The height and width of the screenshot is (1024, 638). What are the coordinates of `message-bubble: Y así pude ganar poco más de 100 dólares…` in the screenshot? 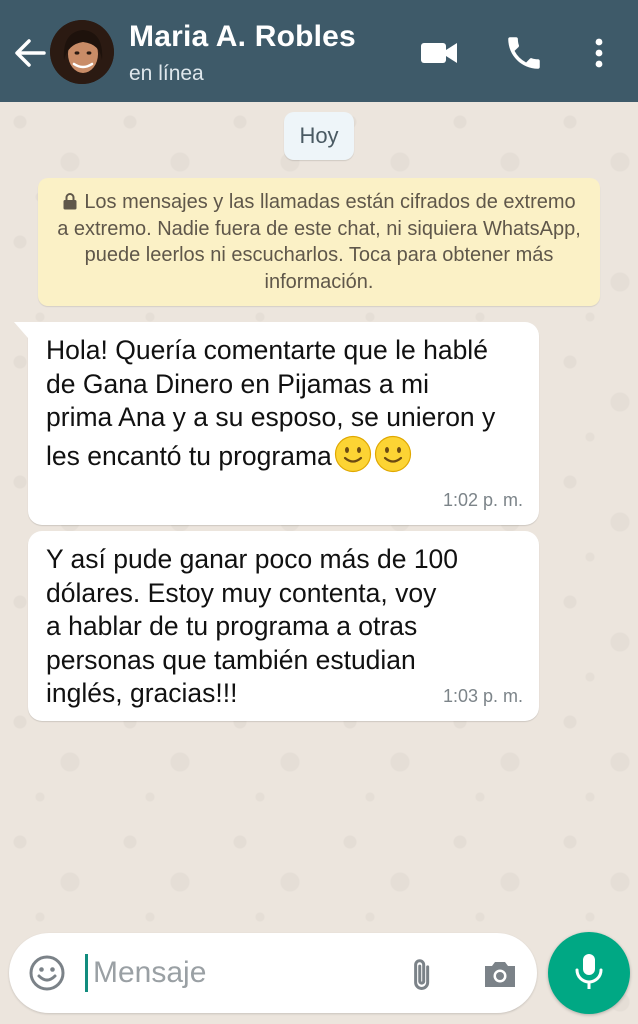 It's located at (283, 626).